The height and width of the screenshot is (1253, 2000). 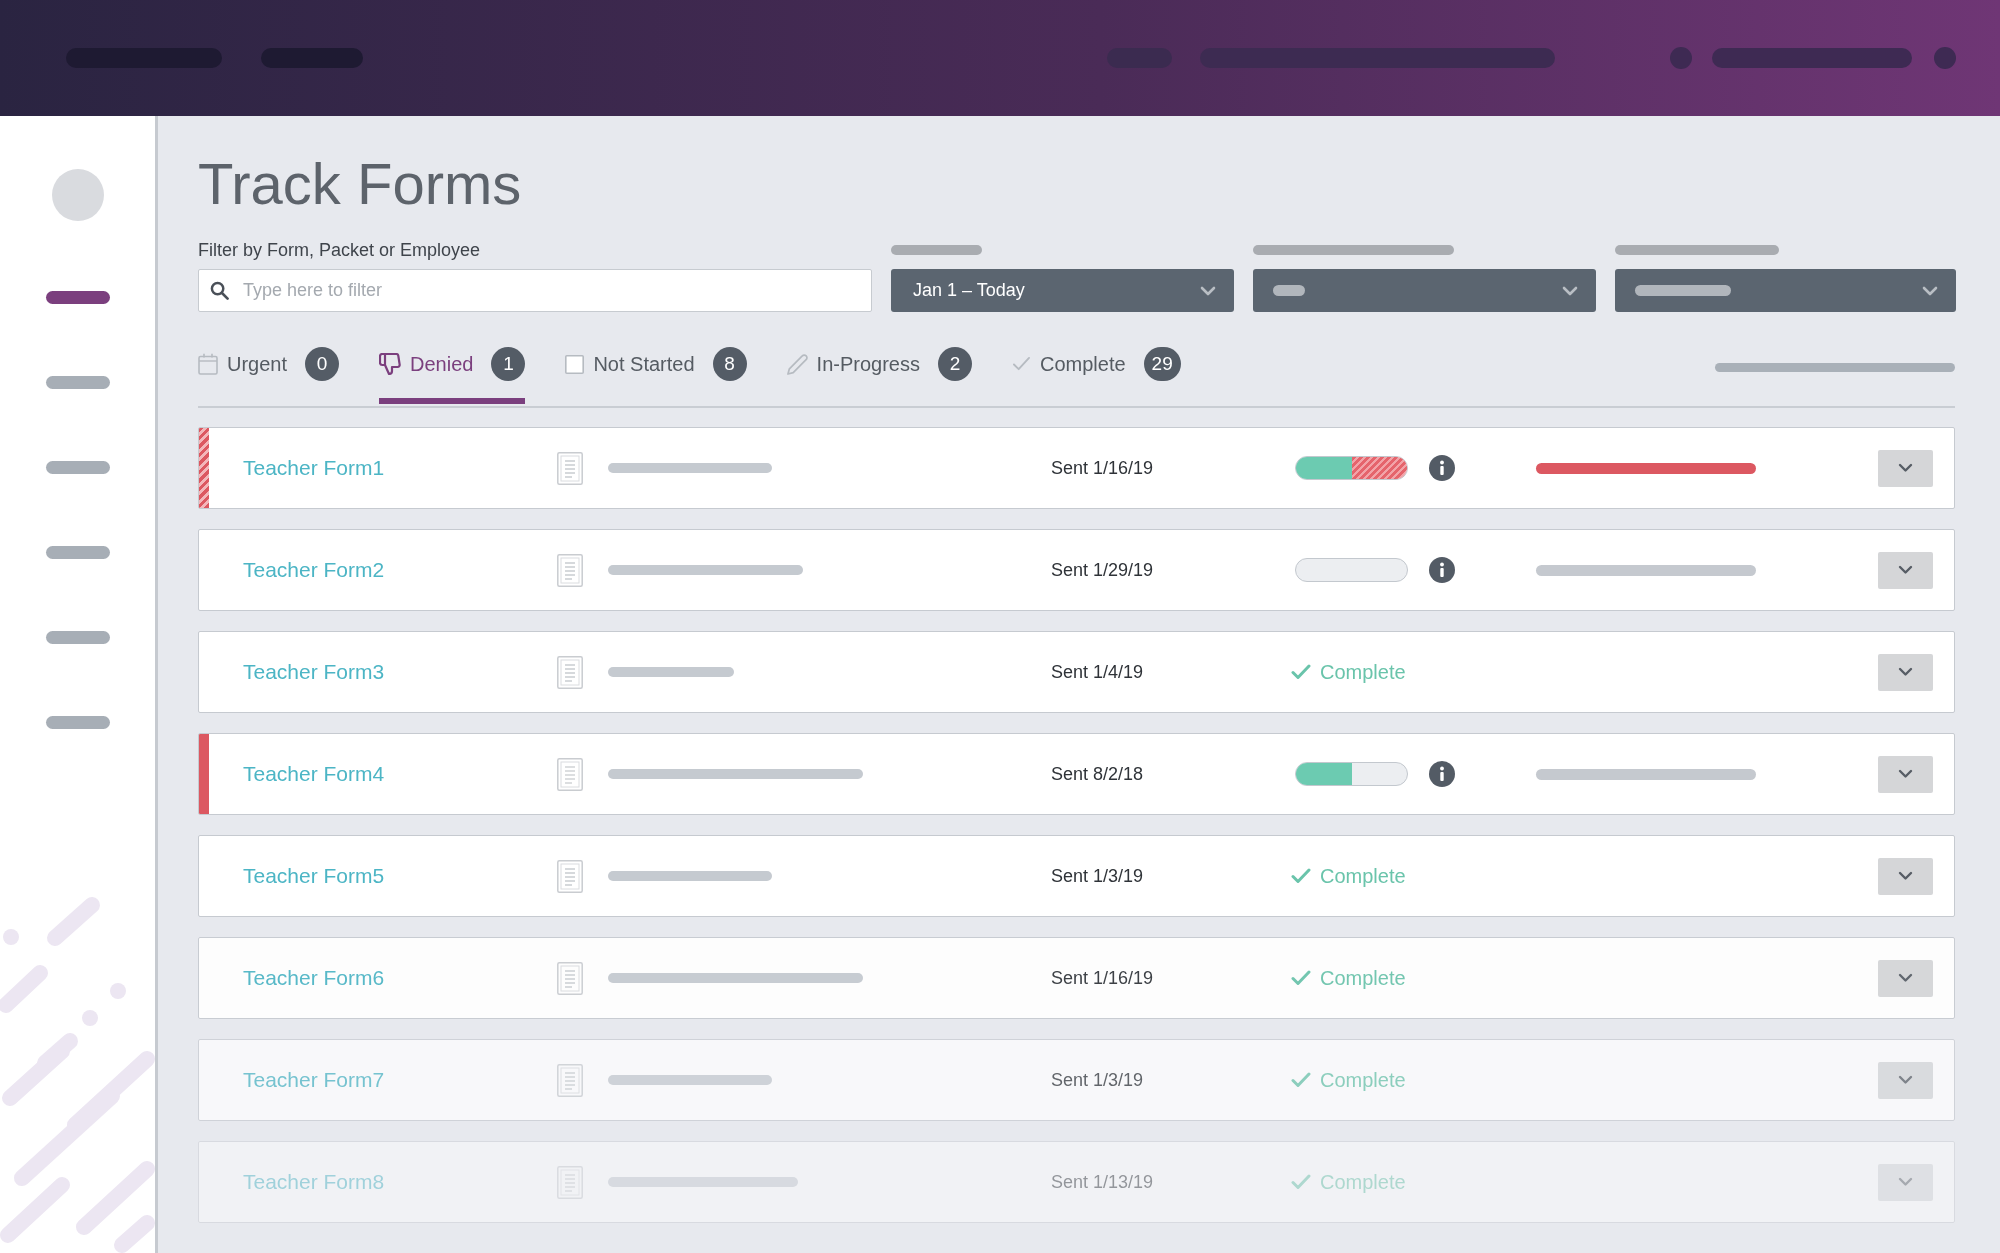 What do you see at coordinates (1289, 290) in the screenshot?
I see `placeholder-bar` at bounding box center [1289, 290].